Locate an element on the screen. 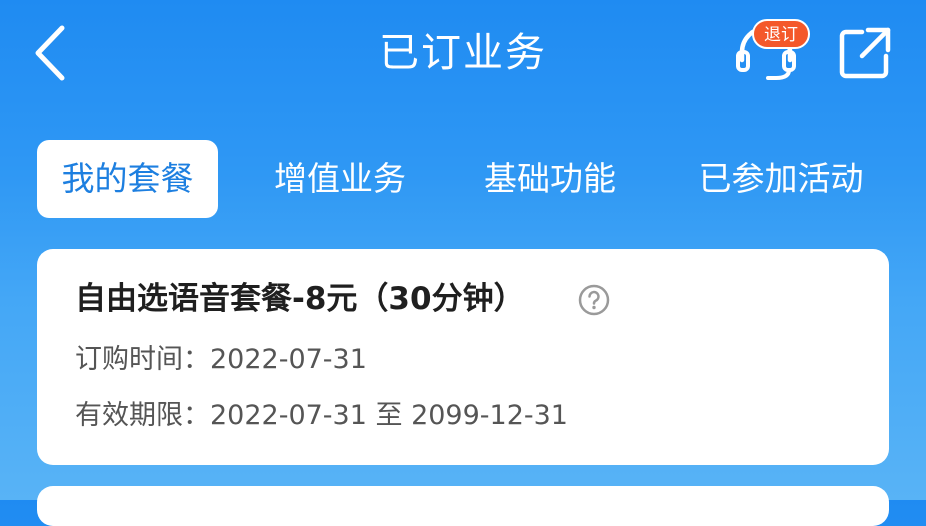 The image size is (926, 526). share-external-icon is located at coordinates (865, 53).